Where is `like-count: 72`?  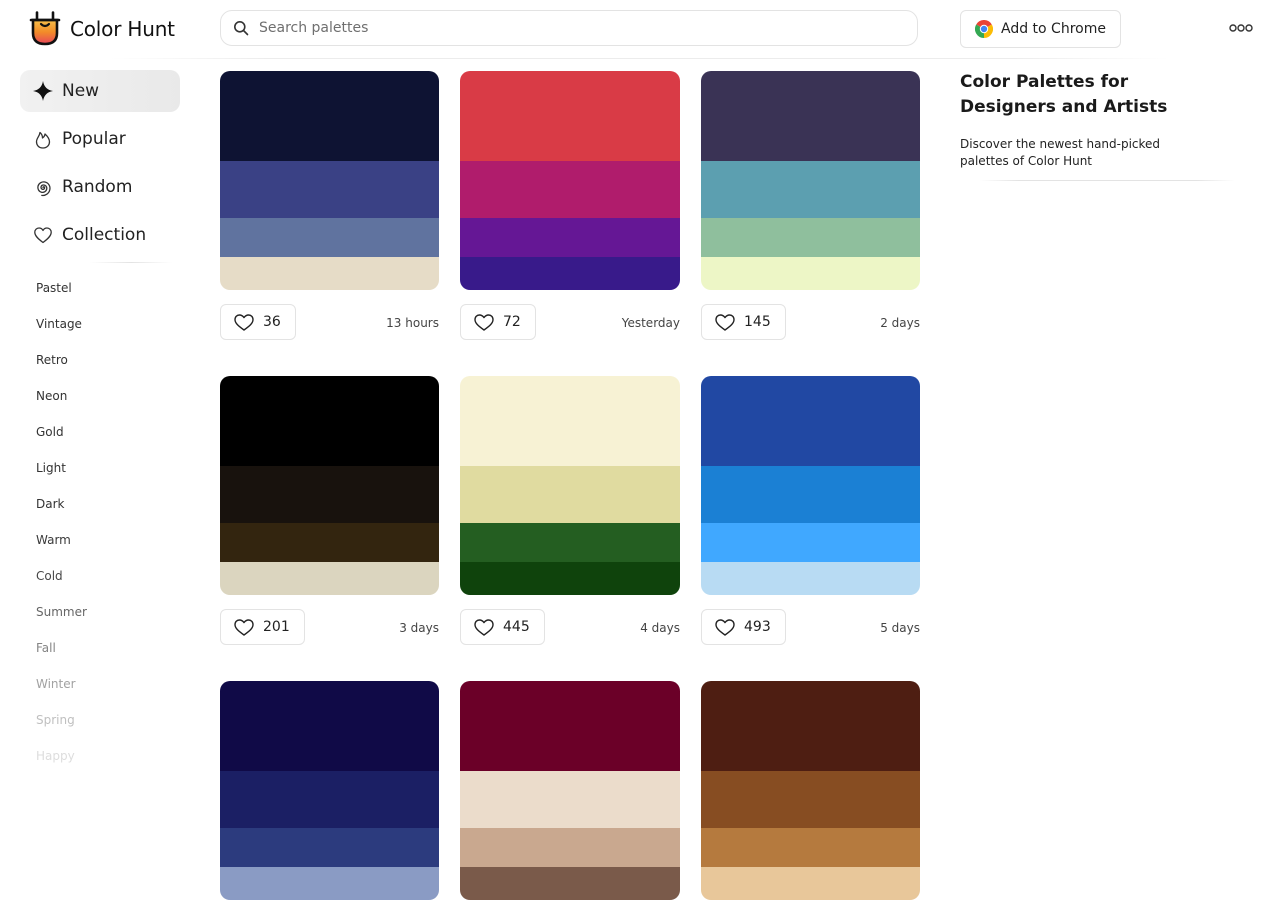 like-count: 72 is located at coordinates (512, 322).